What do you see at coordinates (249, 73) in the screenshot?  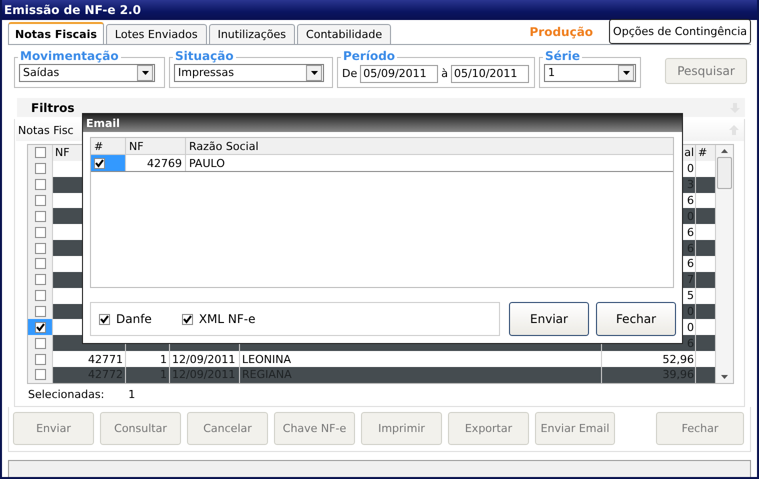 I see `status-dropdown: Impressas` at bounding box center [249, 73].